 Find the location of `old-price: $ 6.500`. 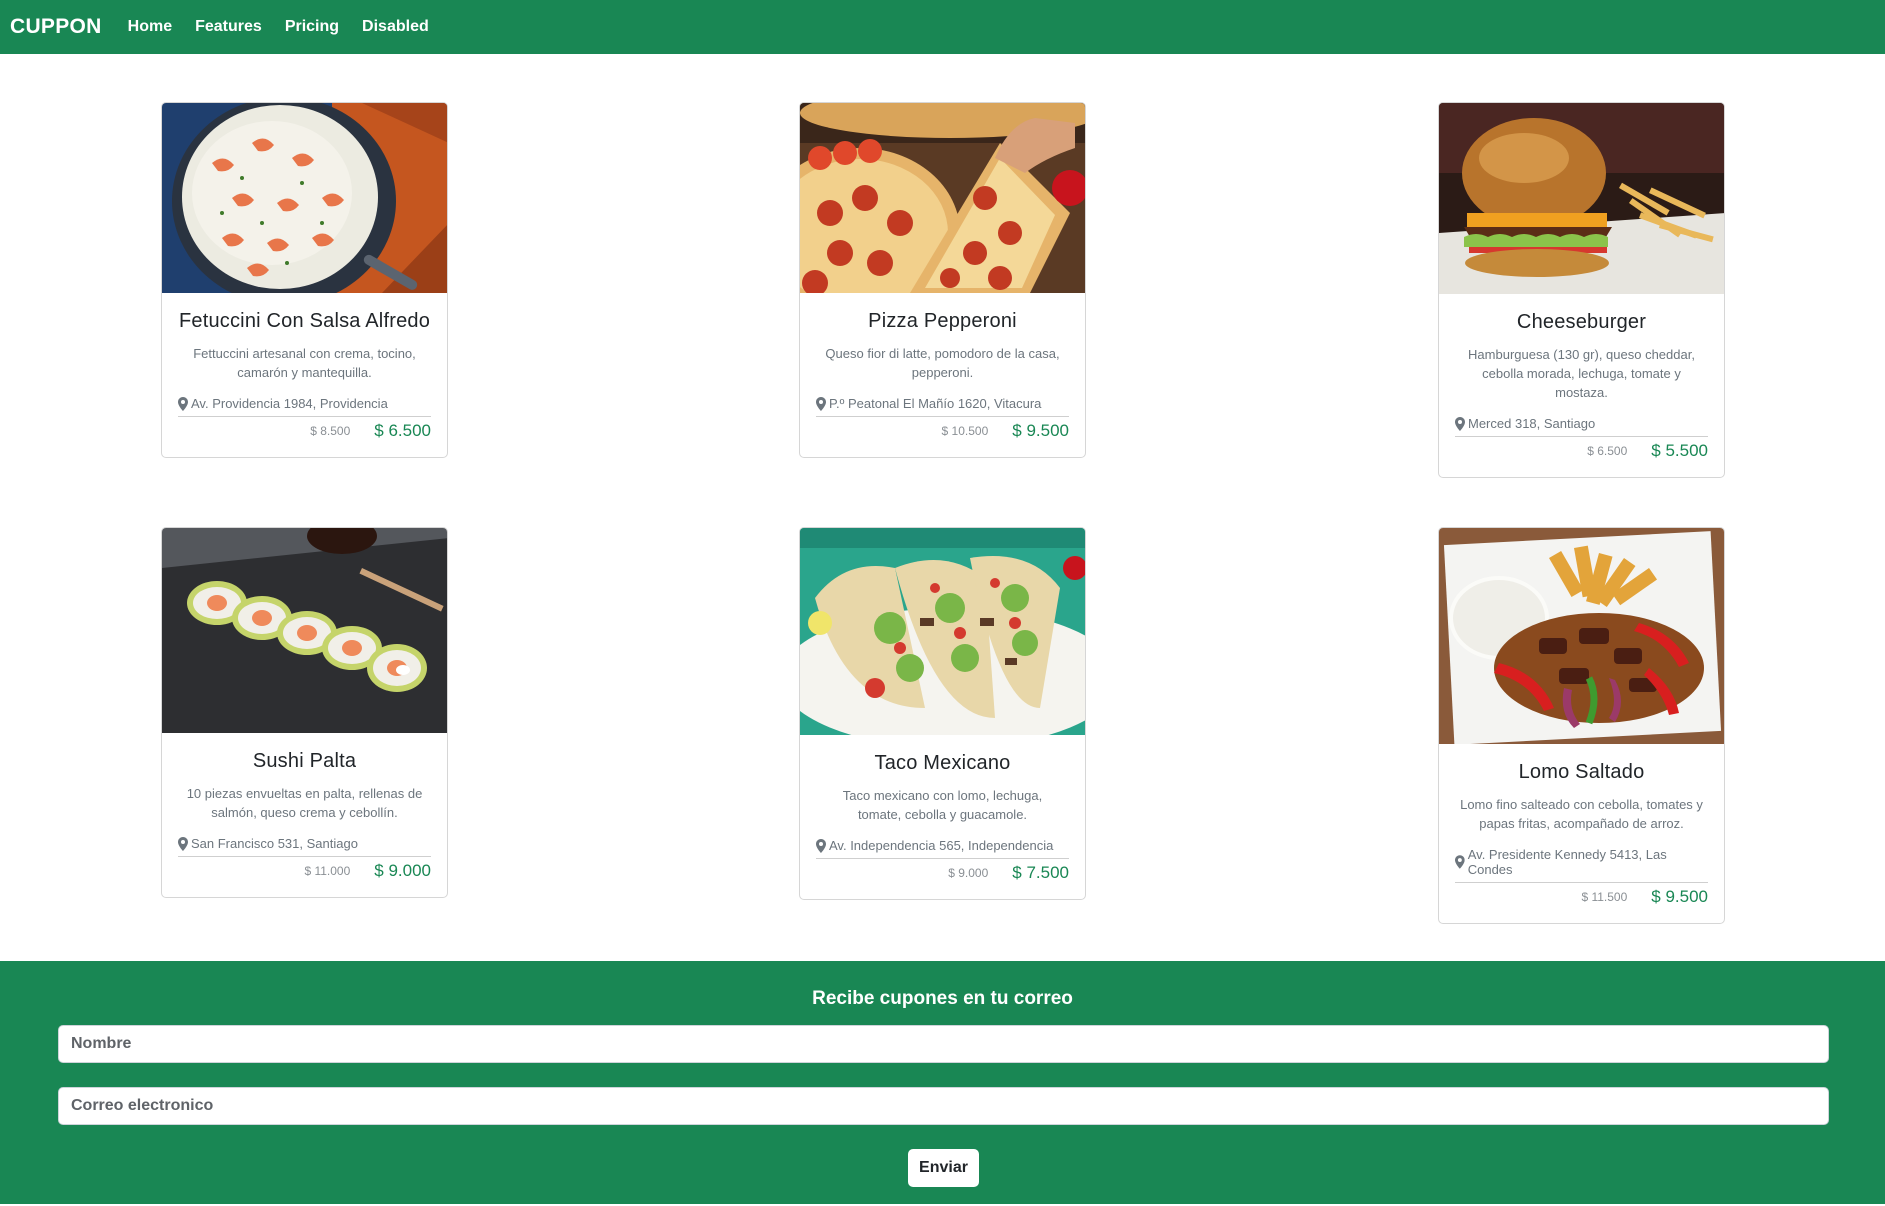

old-price: $ 6.500 is located at coordinates (1607, 451).